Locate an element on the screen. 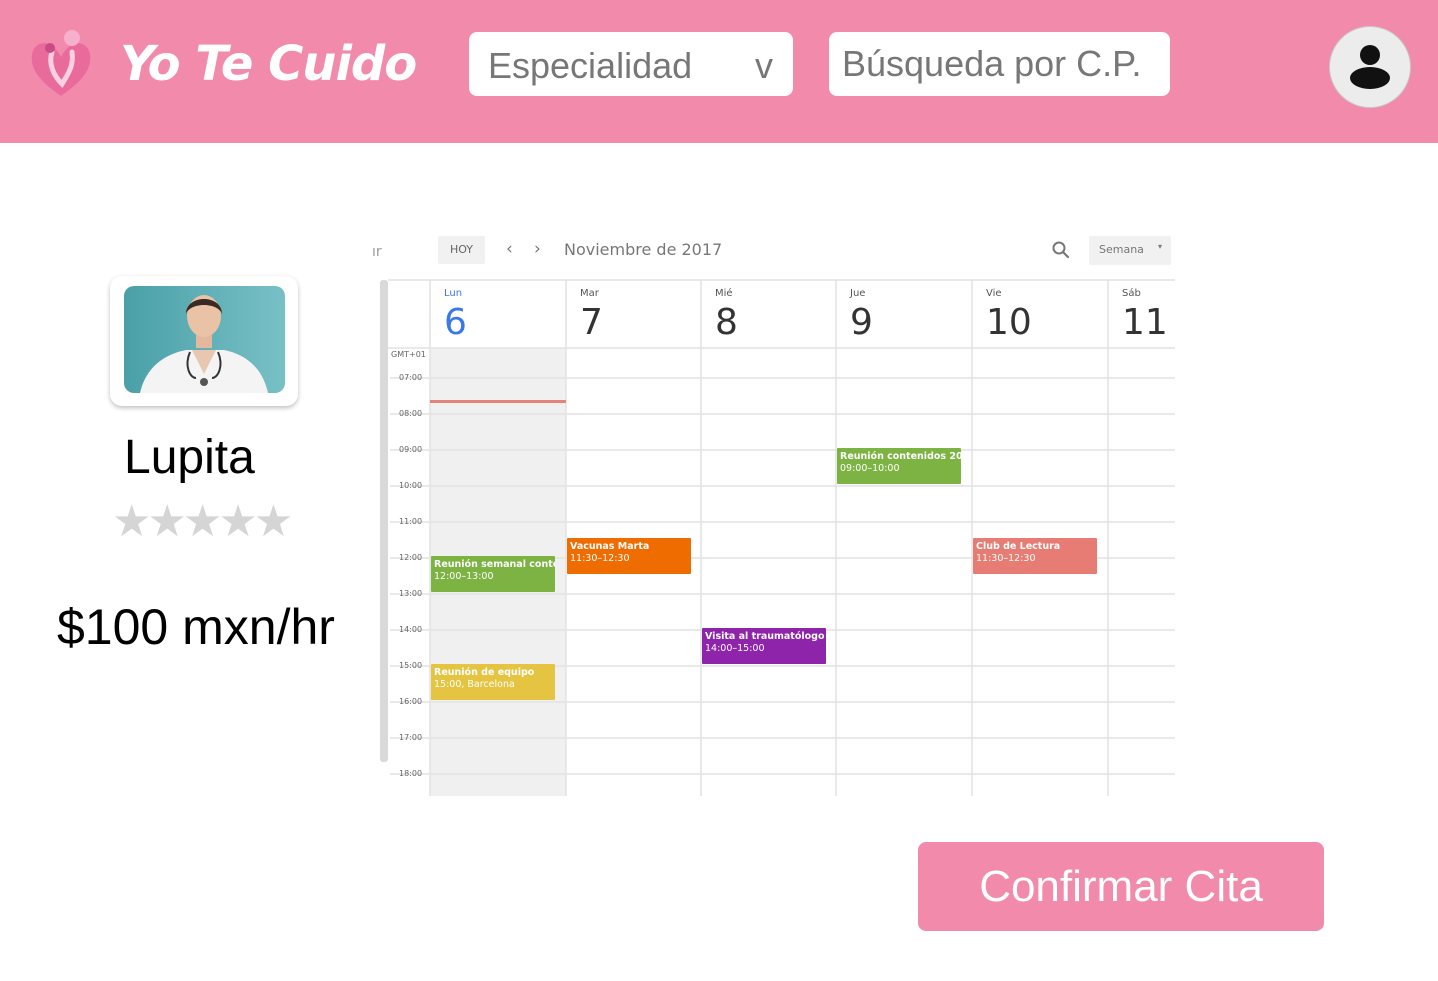 The image size is (1438, 981). day-name: Vie is located at coordinates (994, 293).